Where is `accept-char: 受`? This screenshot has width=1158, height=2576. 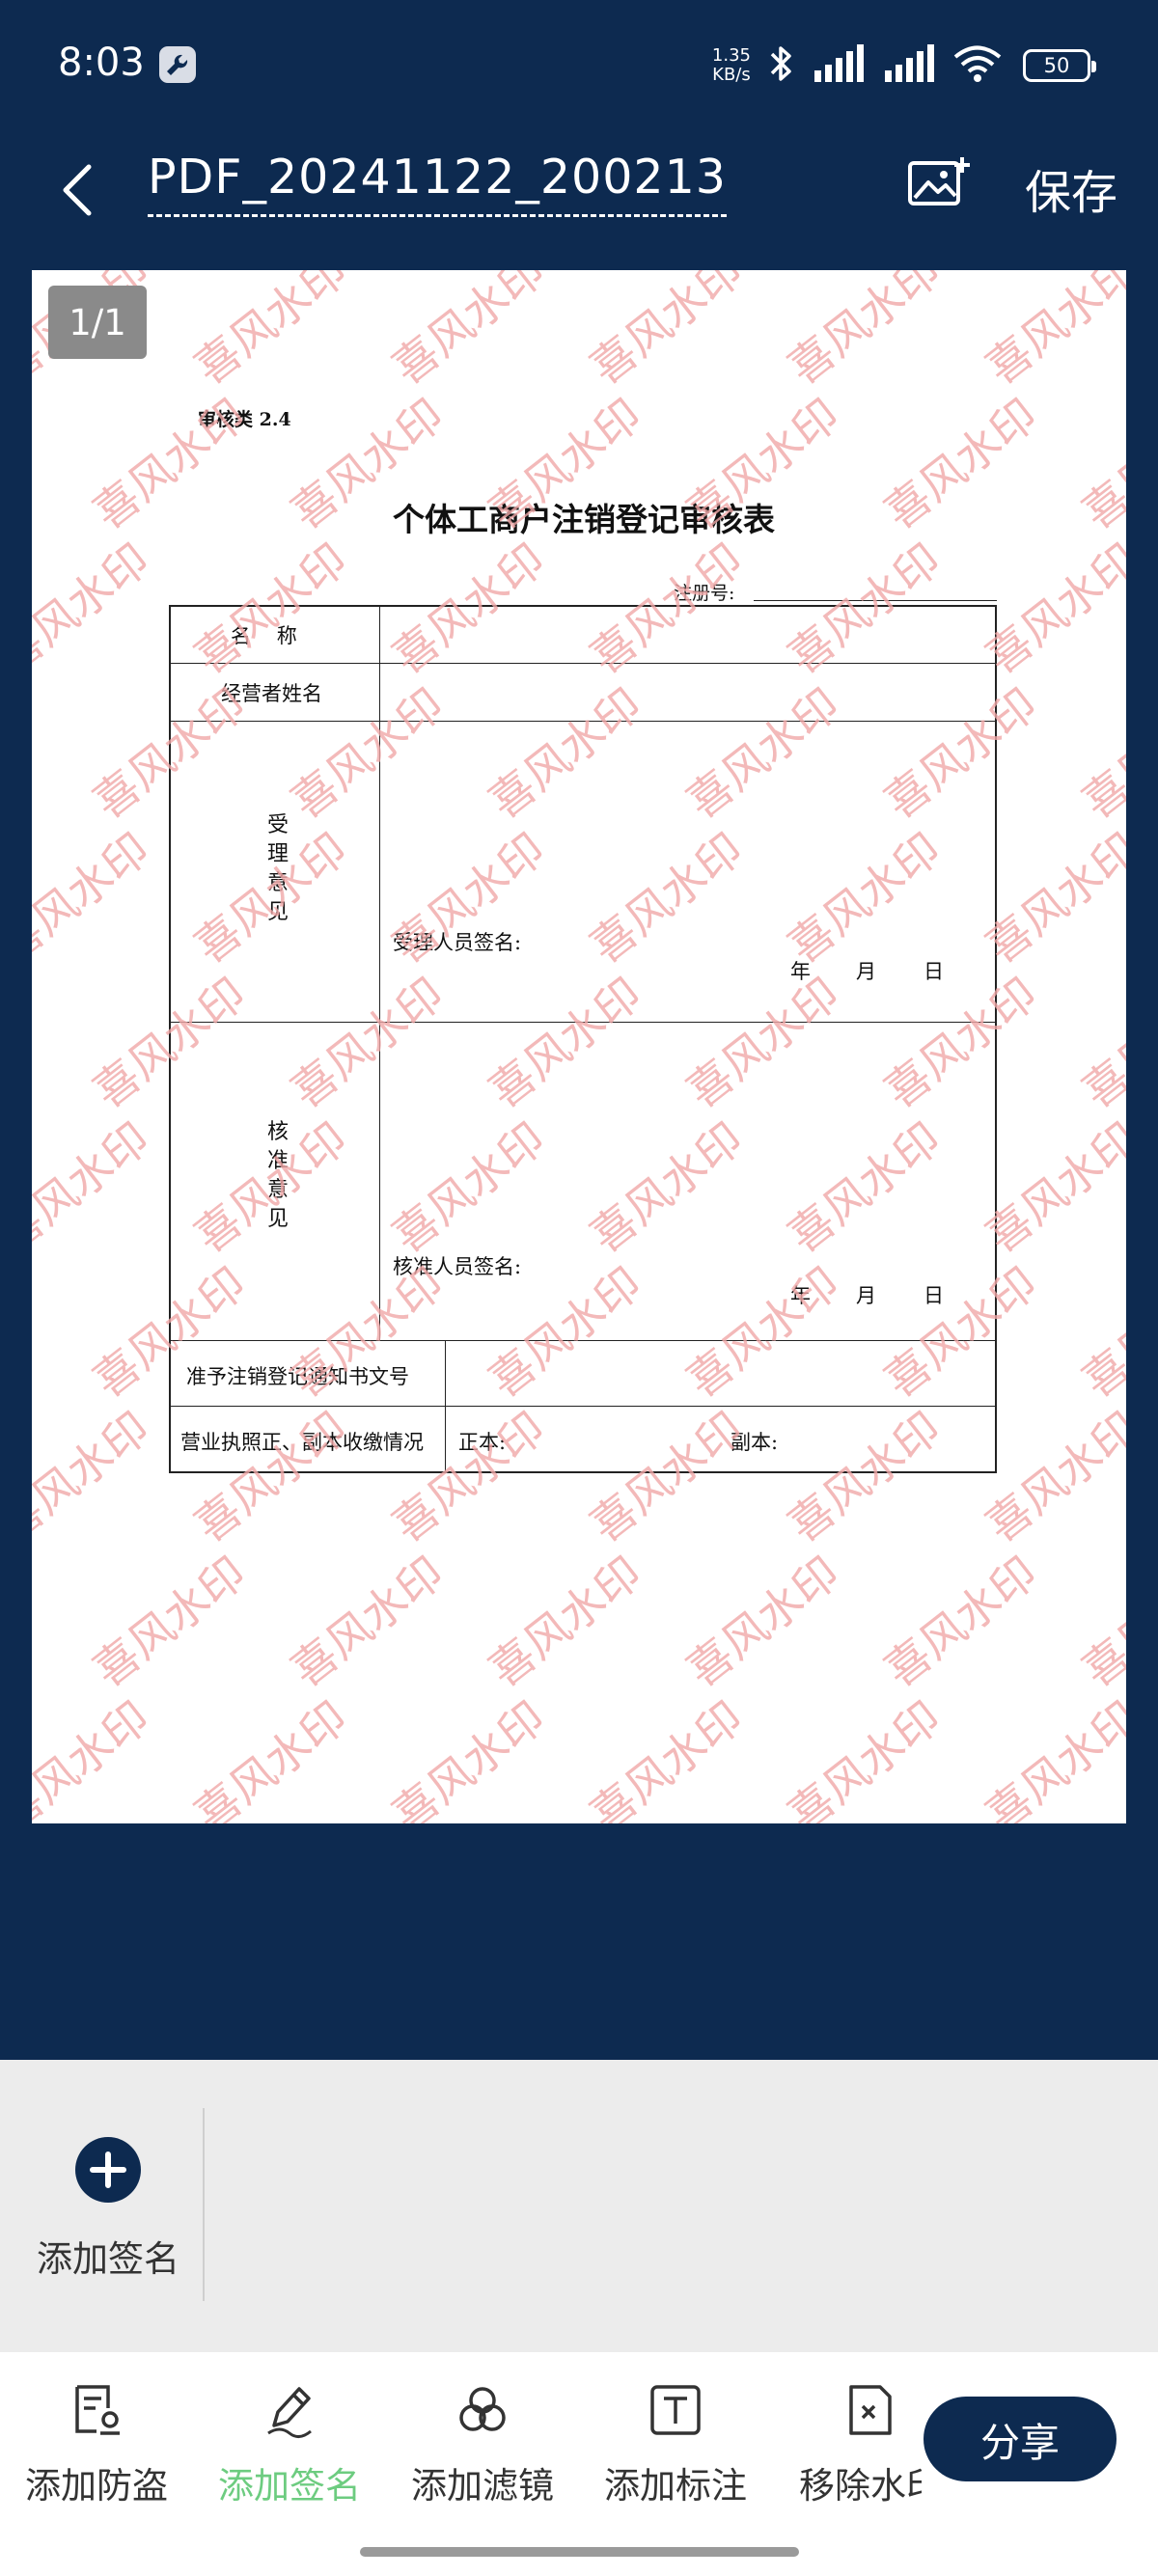
accept-char: 受 is located at coordinates (277, 825).